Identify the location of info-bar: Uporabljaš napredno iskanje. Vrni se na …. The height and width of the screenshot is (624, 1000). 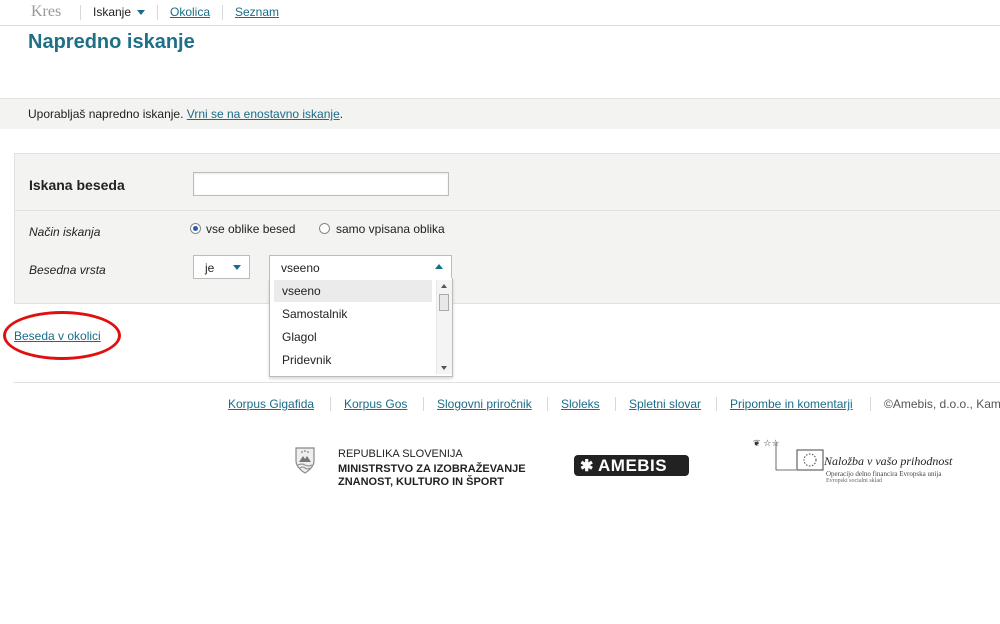
(500, 114).